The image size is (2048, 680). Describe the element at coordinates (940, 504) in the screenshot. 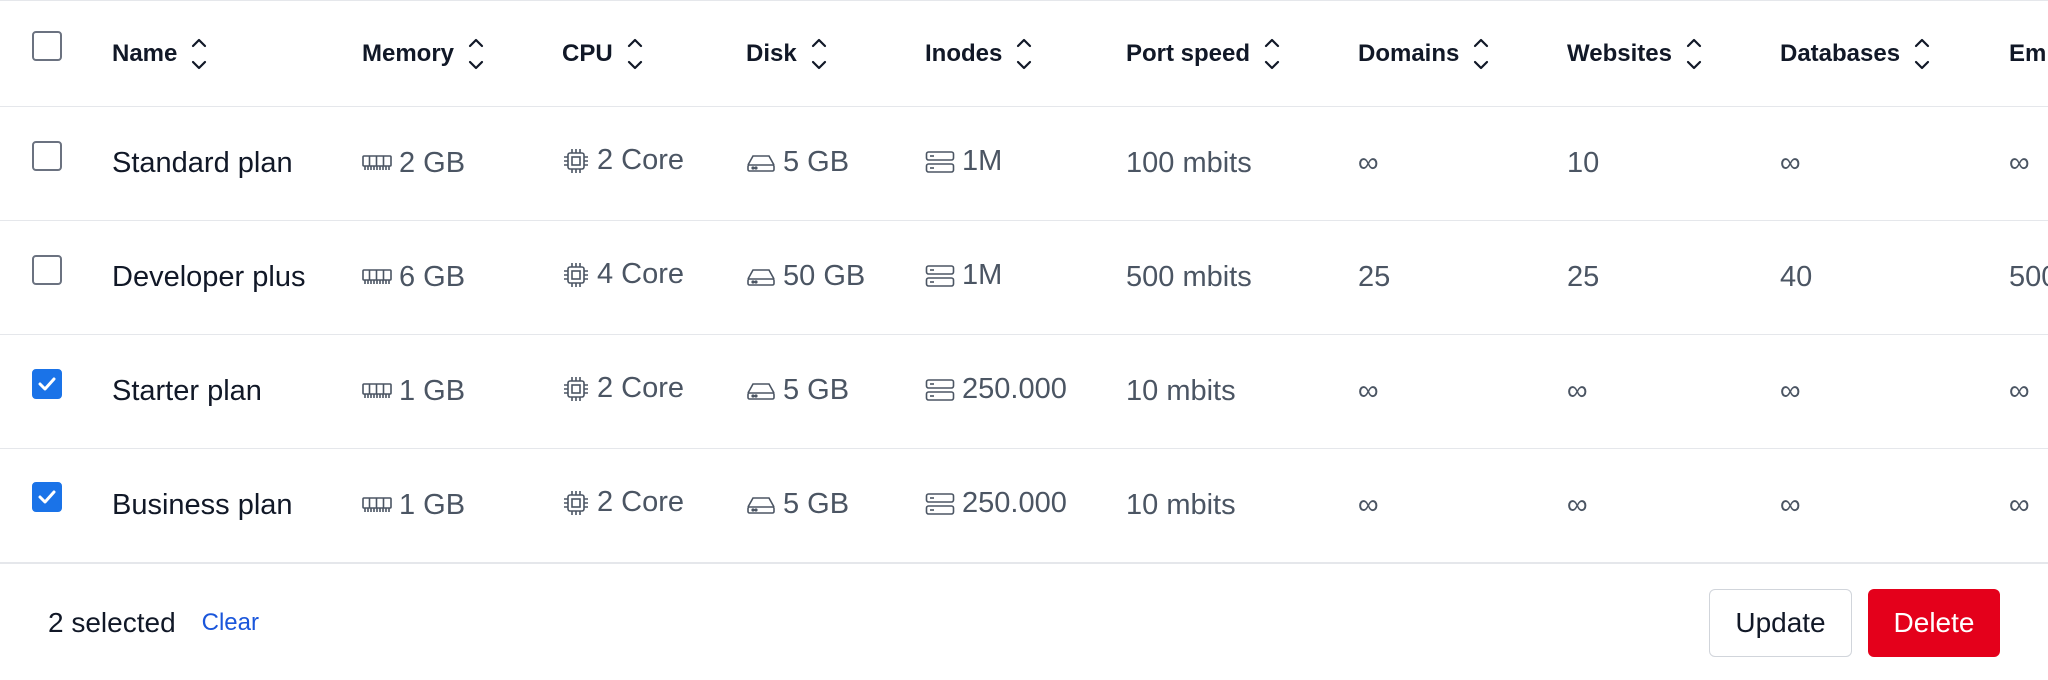

I see `server-icon` at that location.